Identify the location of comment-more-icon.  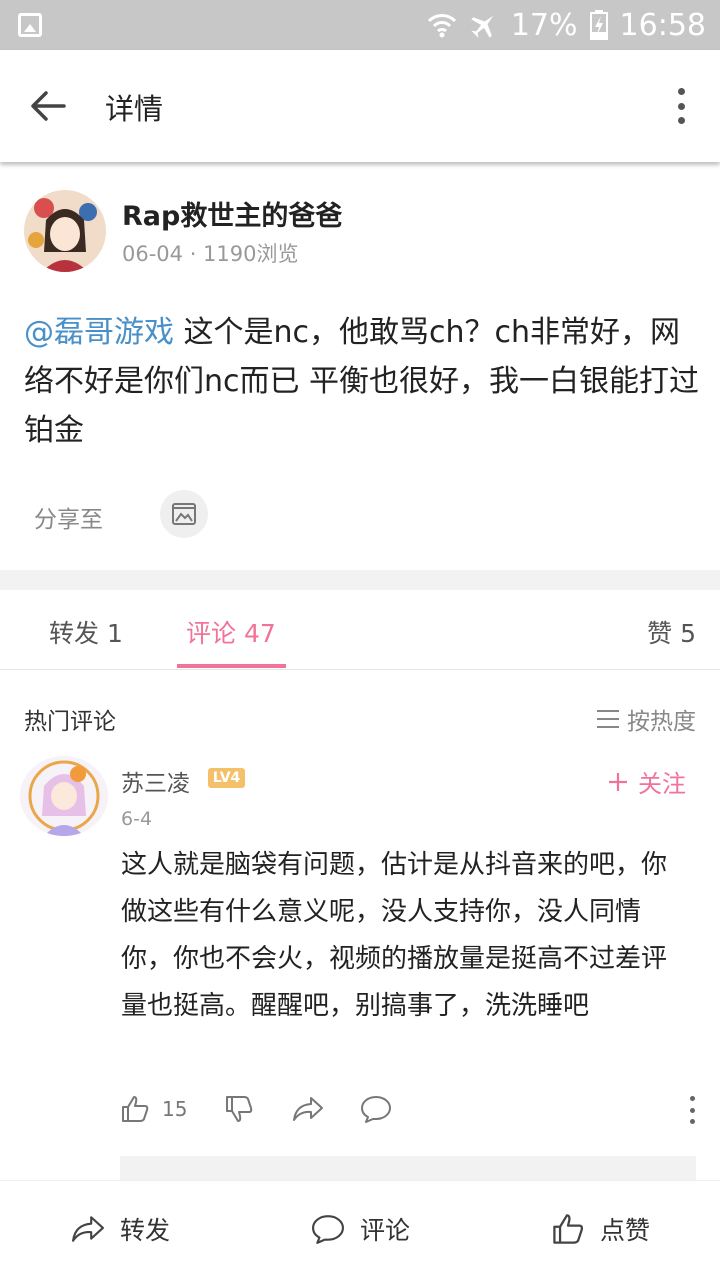
(693, 1110).